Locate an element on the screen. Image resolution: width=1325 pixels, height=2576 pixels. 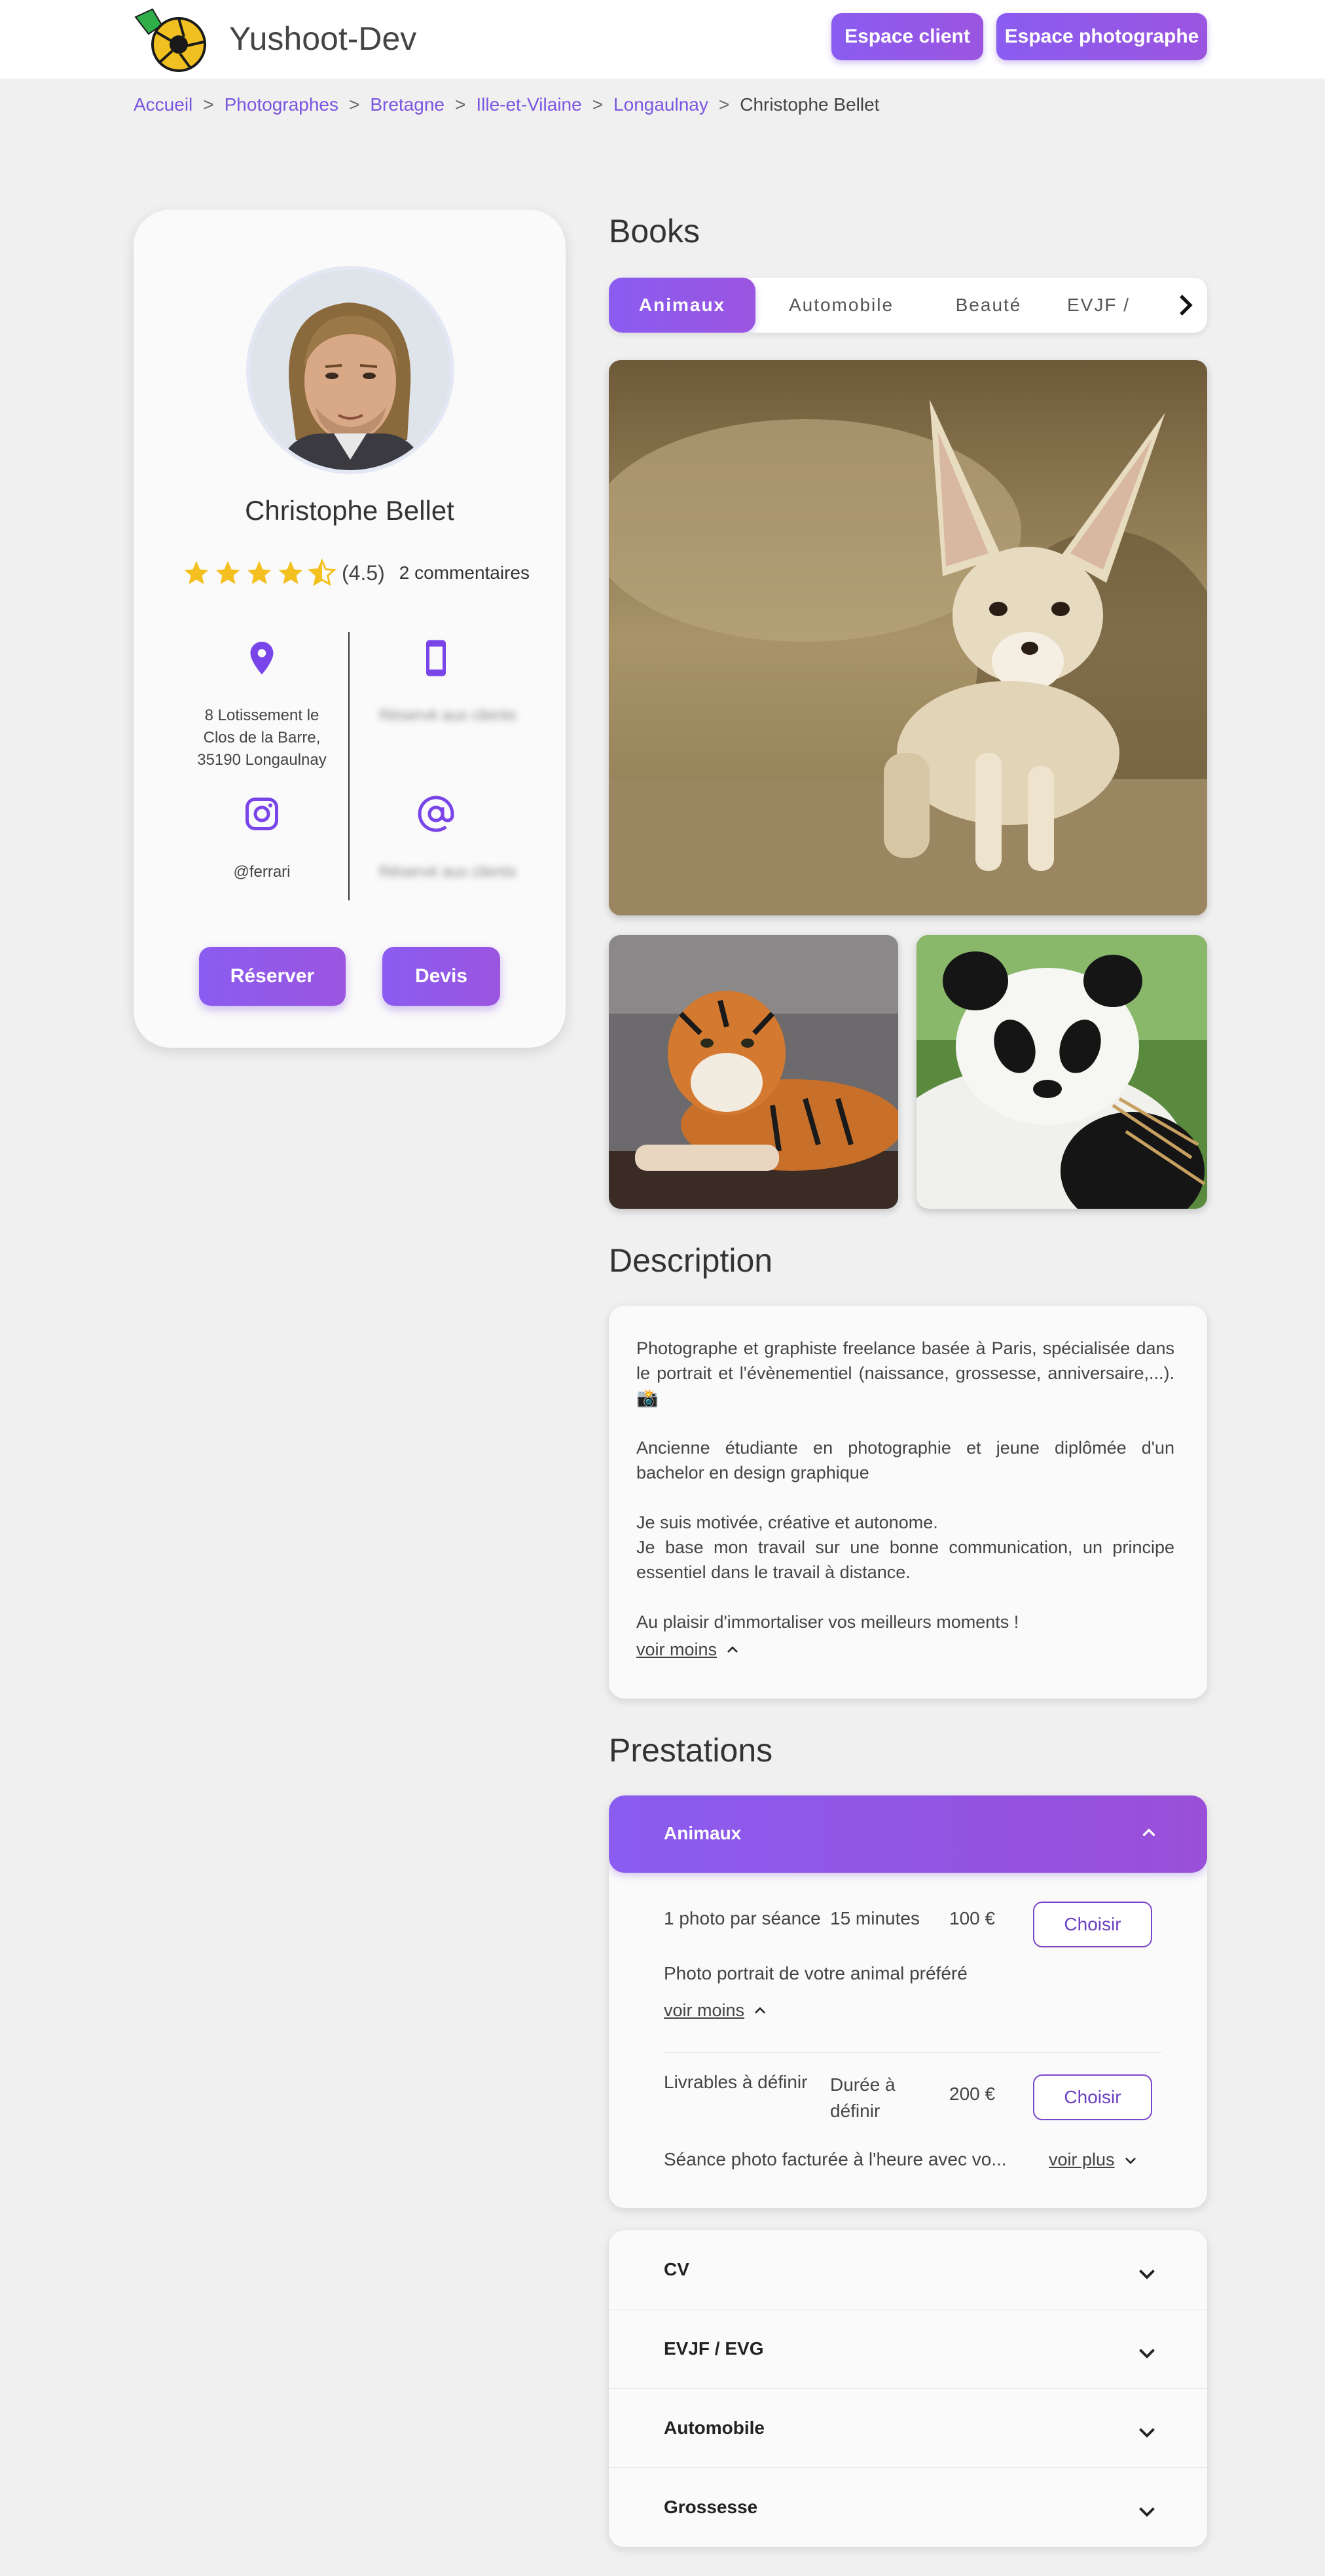
portrait-image is located at coordinates (350, 370).